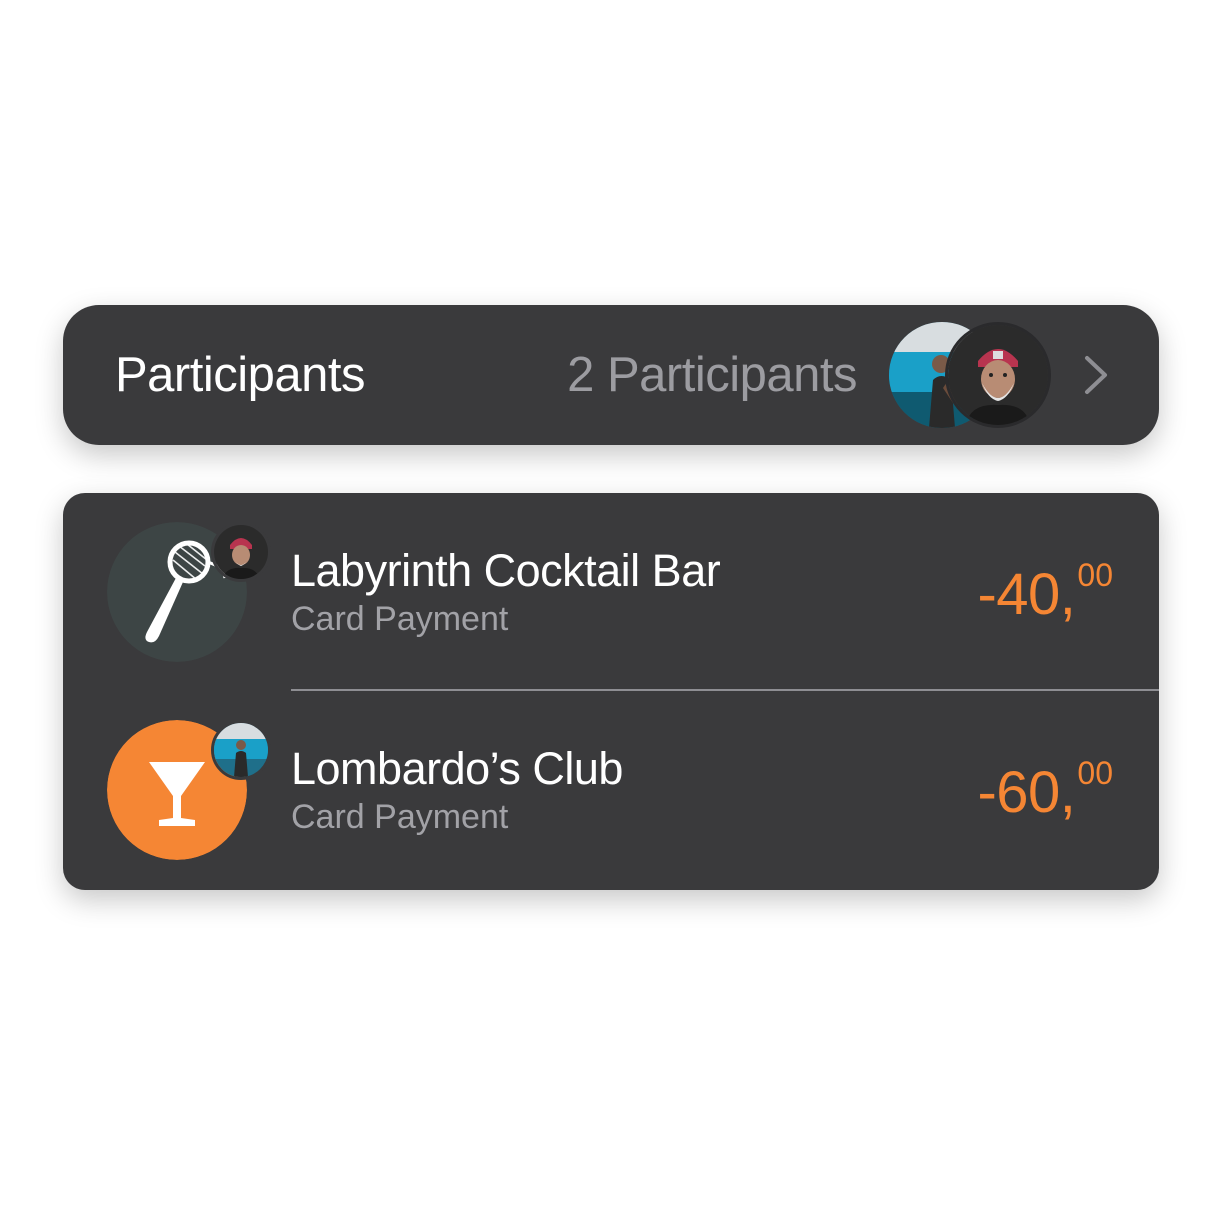  Describe the element at coordinates (1026, 792) in the screenshot. I see `amount-whole: -60,` at that location.